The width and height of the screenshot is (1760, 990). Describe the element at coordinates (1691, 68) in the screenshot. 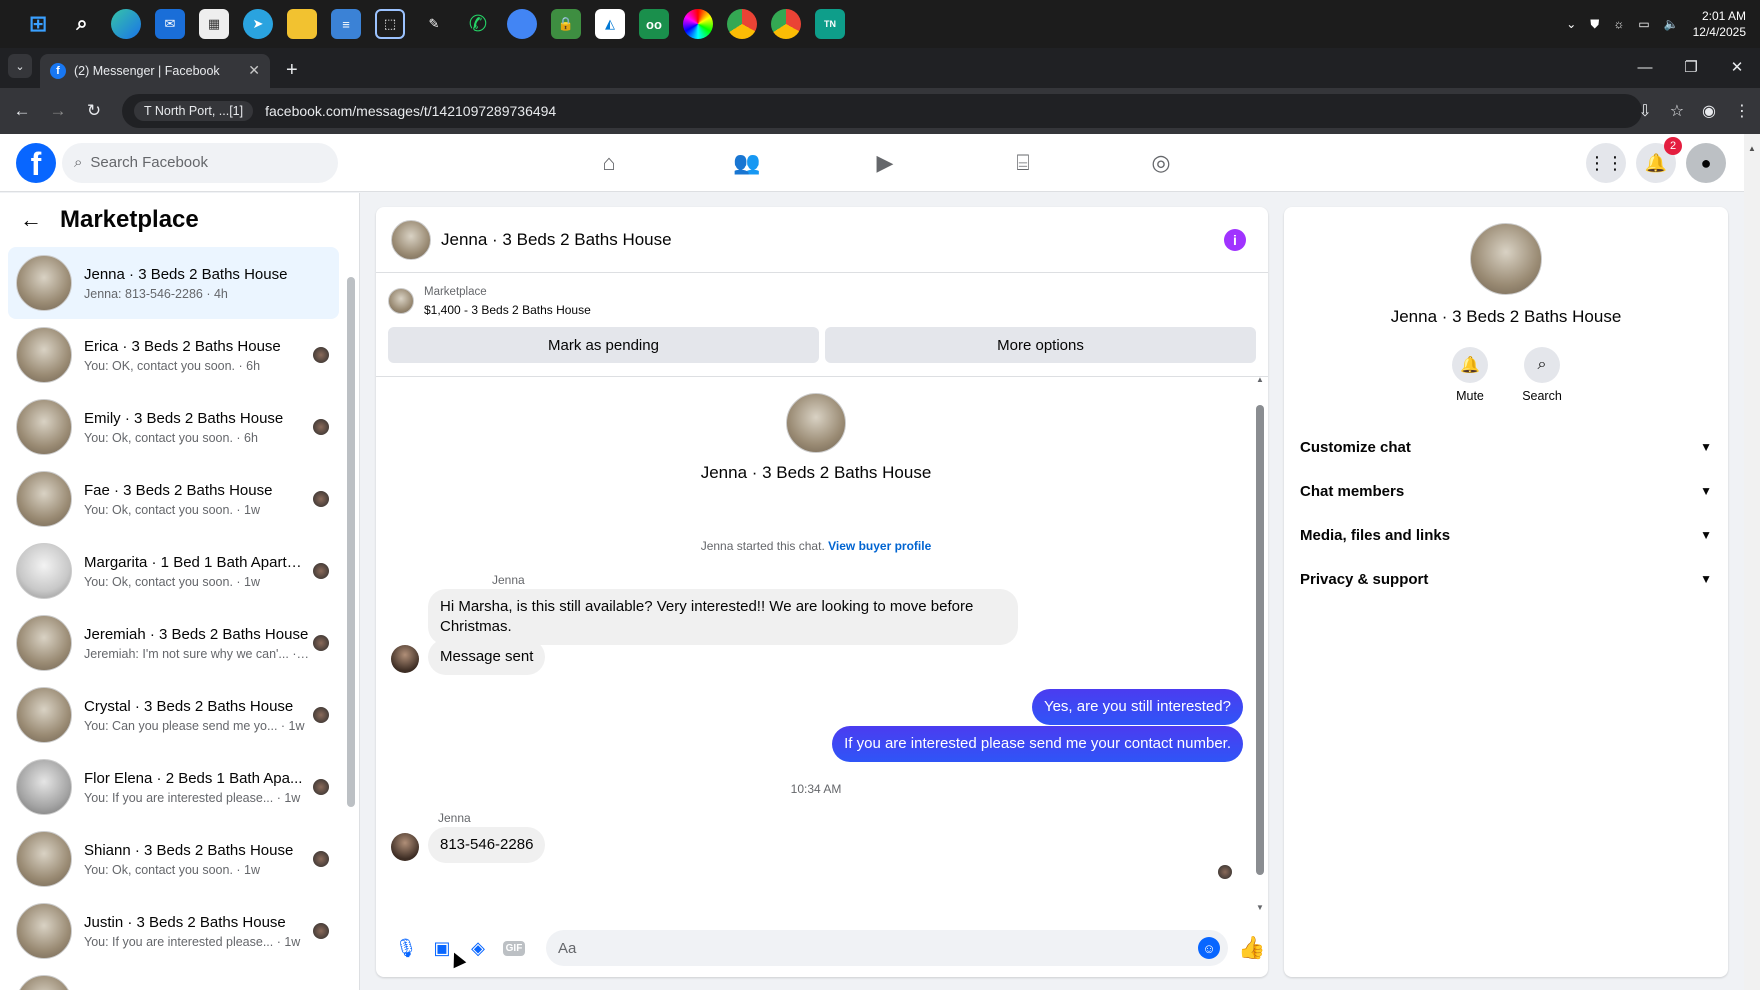

I see `restore-button: ❐` at that location.